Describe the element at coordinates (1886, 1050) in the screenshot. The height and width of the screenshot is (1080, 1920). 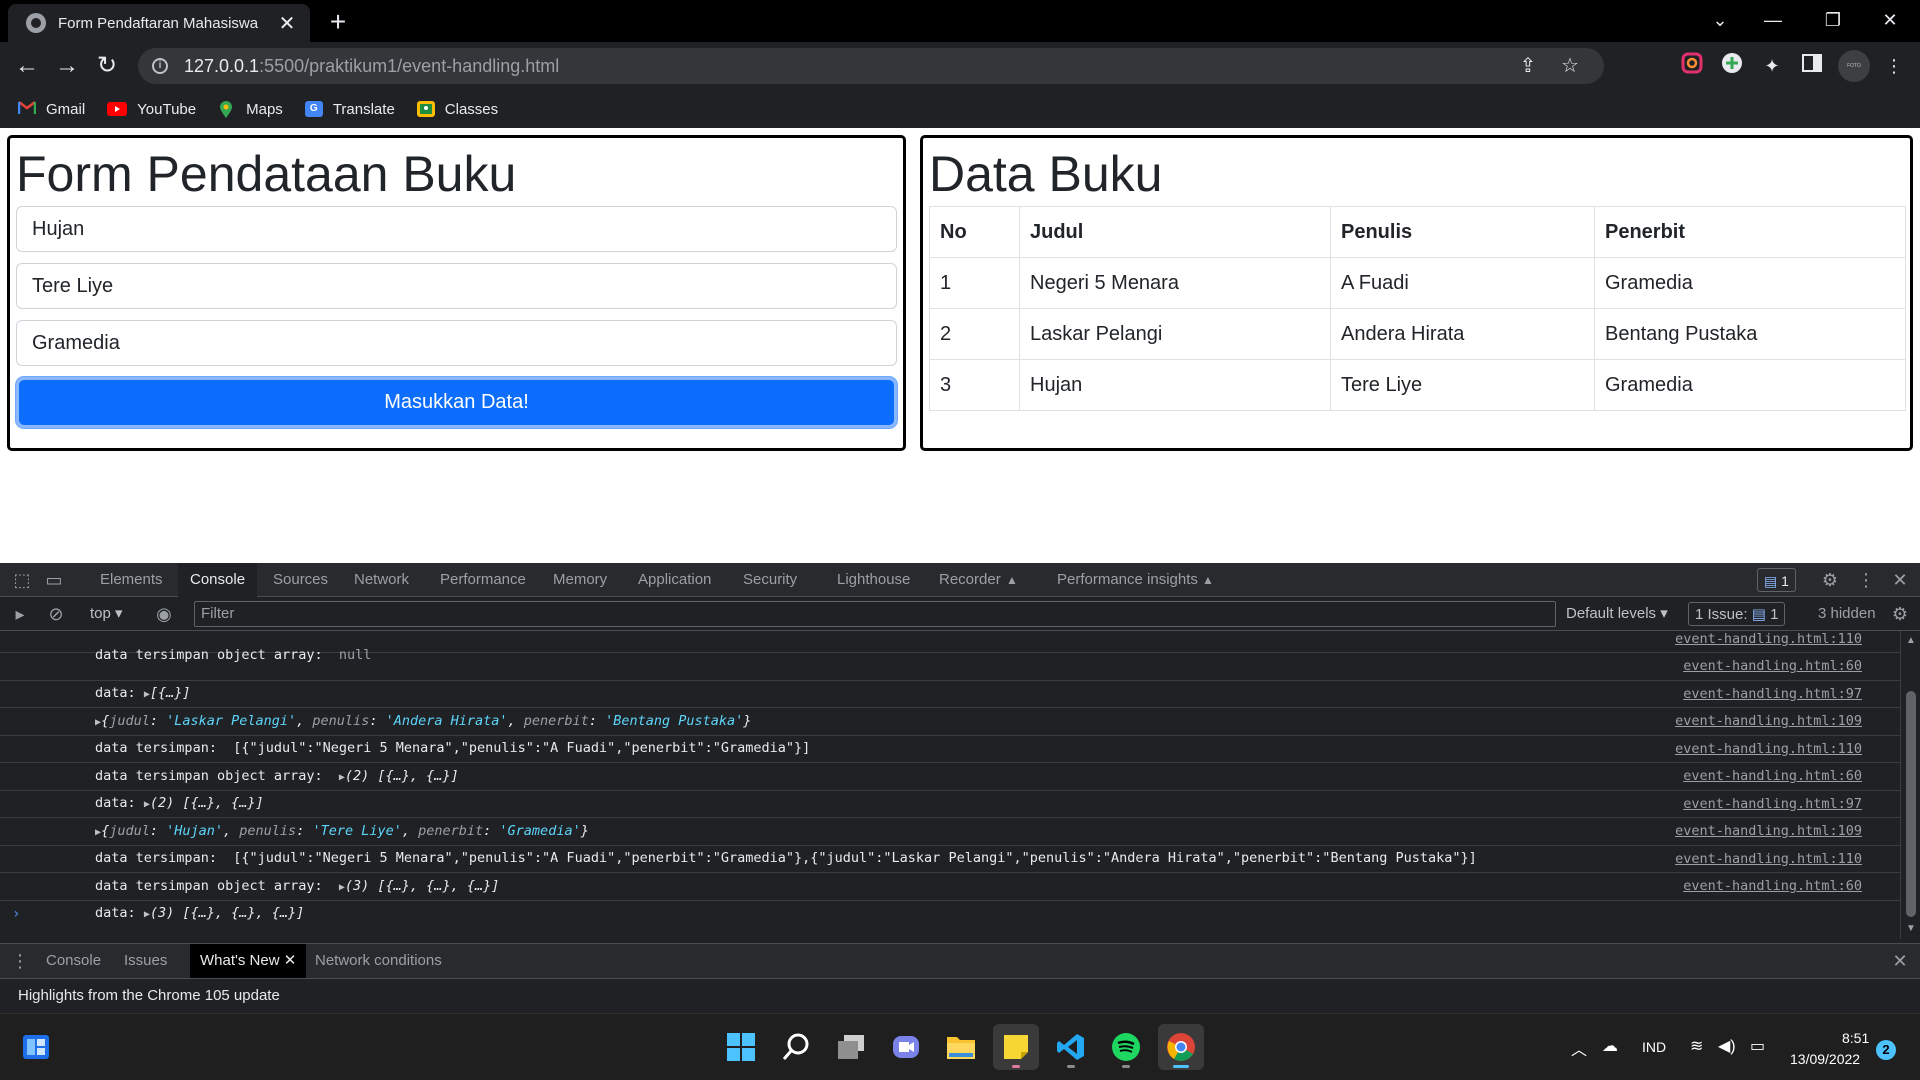
I see `notification-badge: 2` at that location.